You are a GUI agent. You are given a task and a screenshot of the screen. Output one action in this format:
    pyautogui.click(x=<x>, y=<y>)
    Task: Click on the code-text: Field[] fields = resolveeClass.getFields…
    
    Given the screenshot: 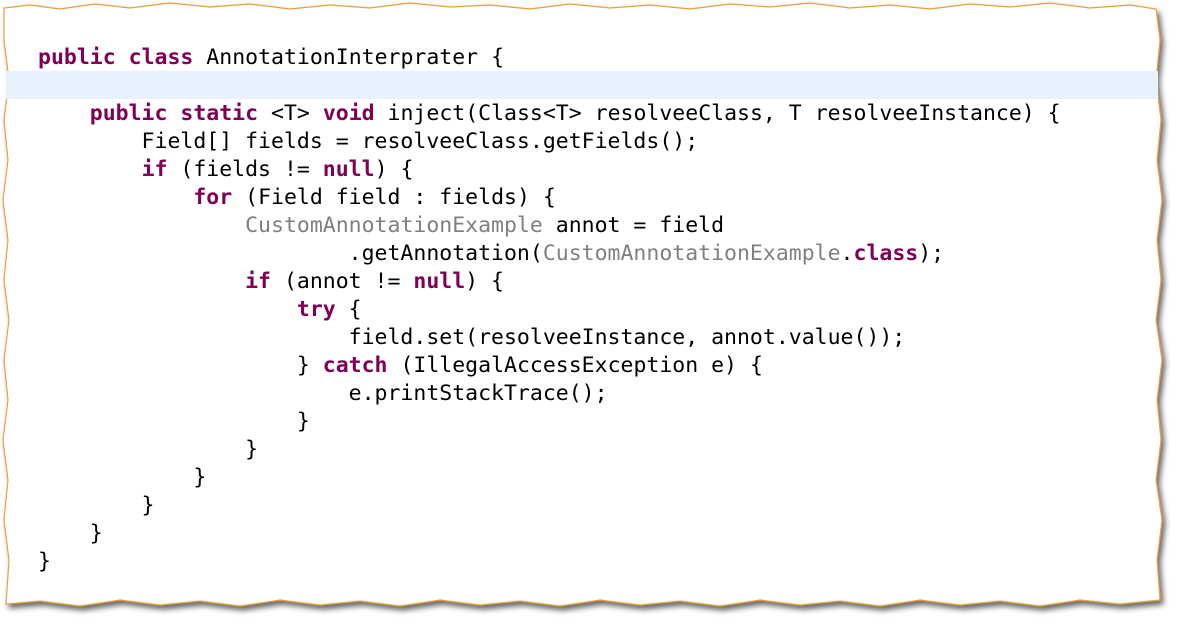 What is the action you would take?
    pyautogui.click(x=368, y=141)
    